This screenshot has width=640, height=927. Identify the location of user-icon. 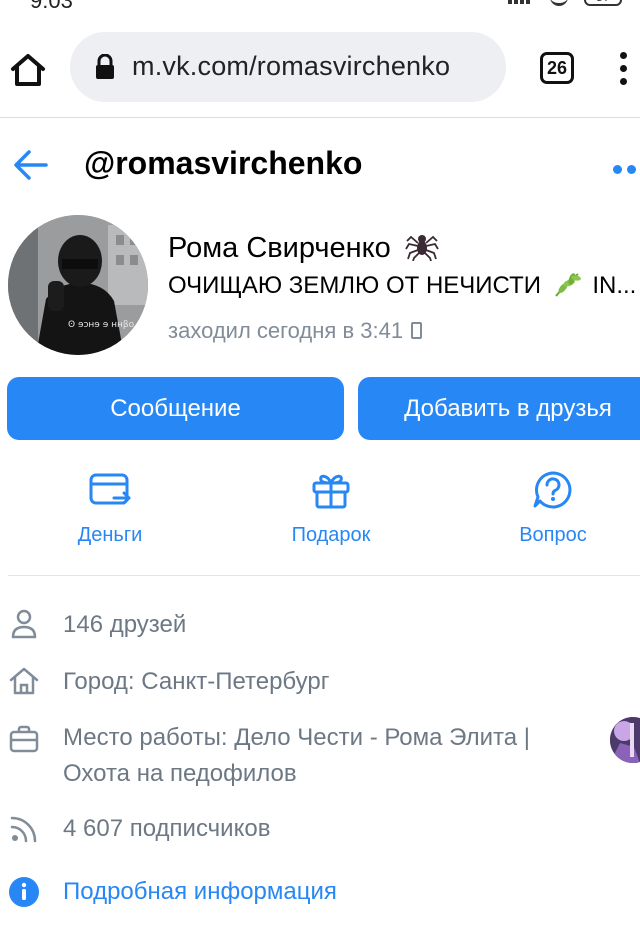
(24, 624).